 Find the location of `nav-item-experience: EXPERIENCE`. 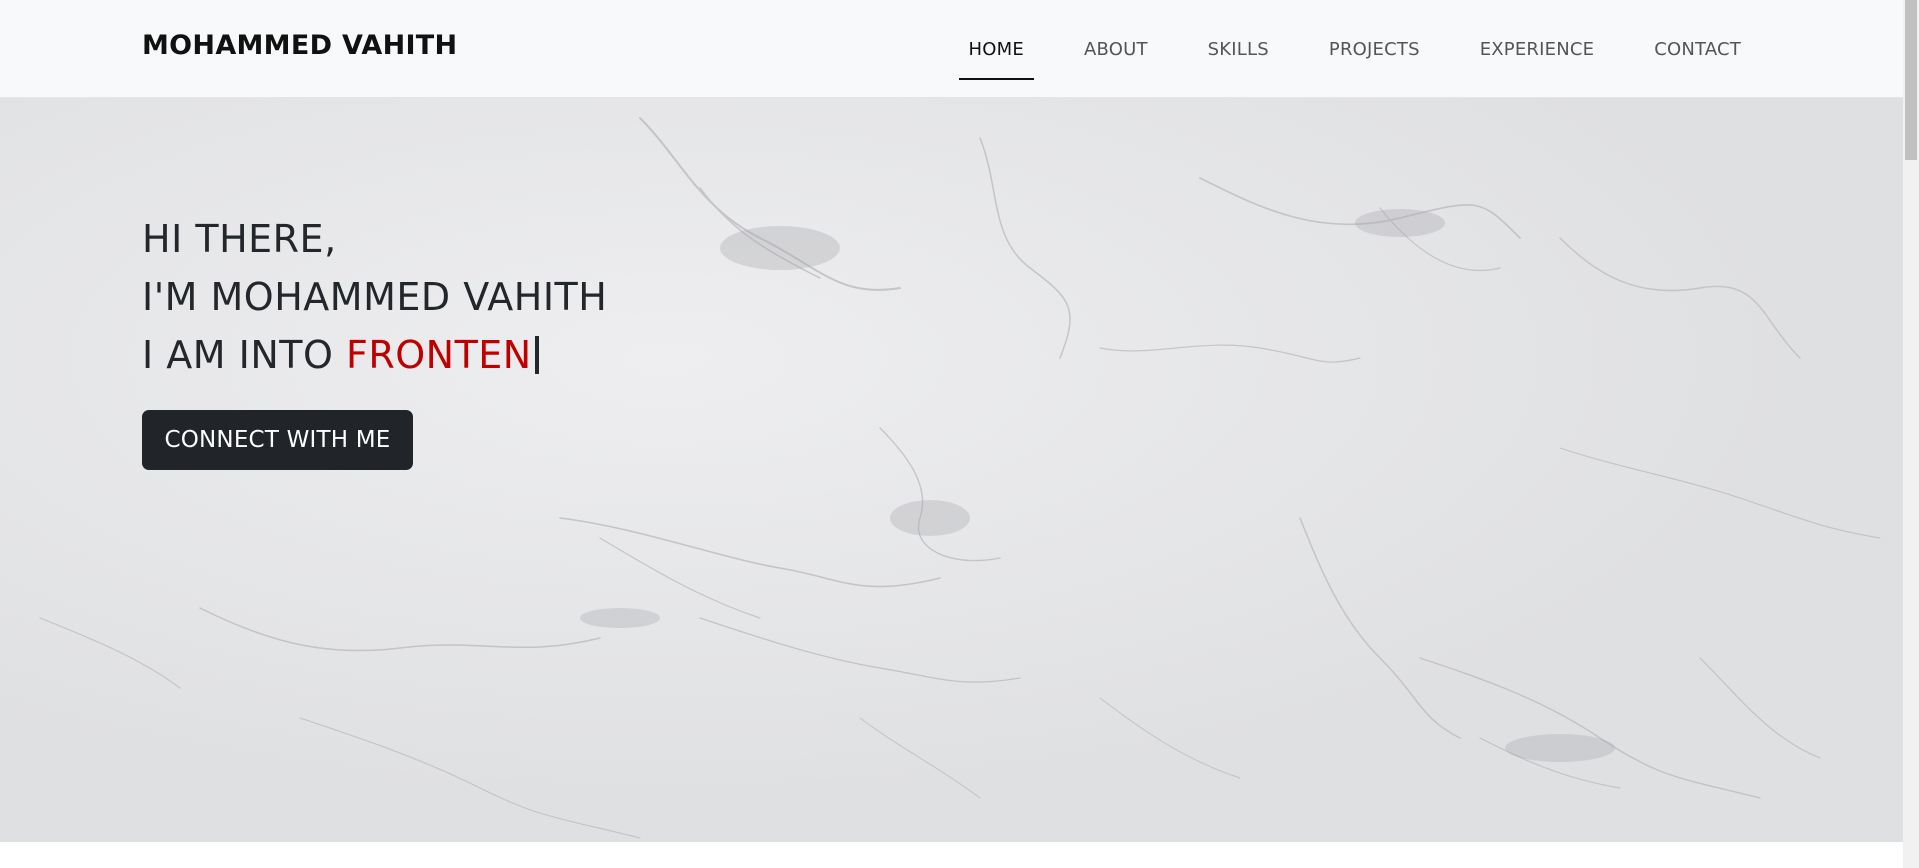

nav-item-experience: EXPERIENCE is located at coordinates (1537, 49).